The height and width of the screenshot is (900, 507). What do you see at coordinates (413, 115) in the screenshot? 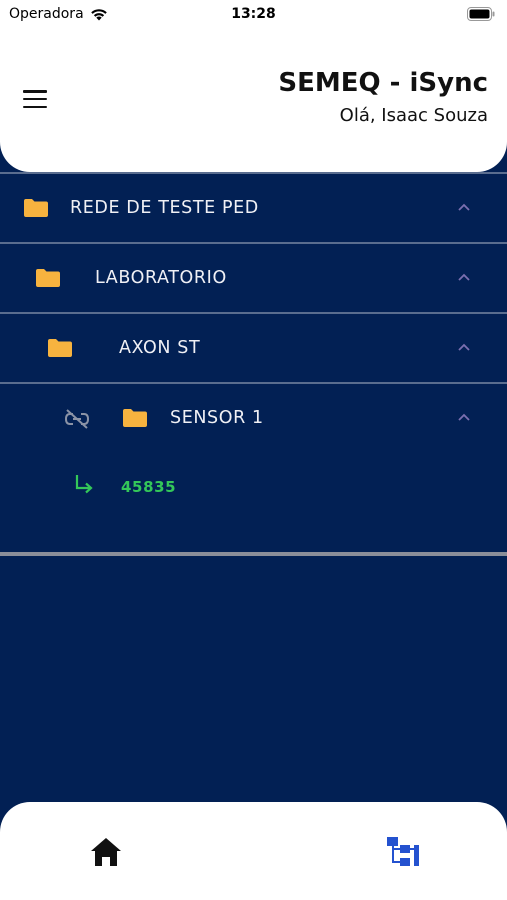
I see `user-greeting: Olá, Isaac Souza` at bounding box center [413, 115].